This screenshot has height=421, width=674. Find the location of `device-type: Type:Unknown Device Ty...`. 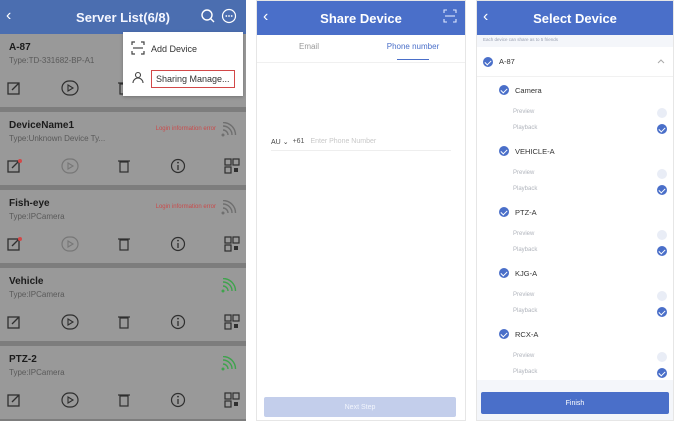

device-type: Type:Unknown Device Ty... is located at coordinates (57, 138).